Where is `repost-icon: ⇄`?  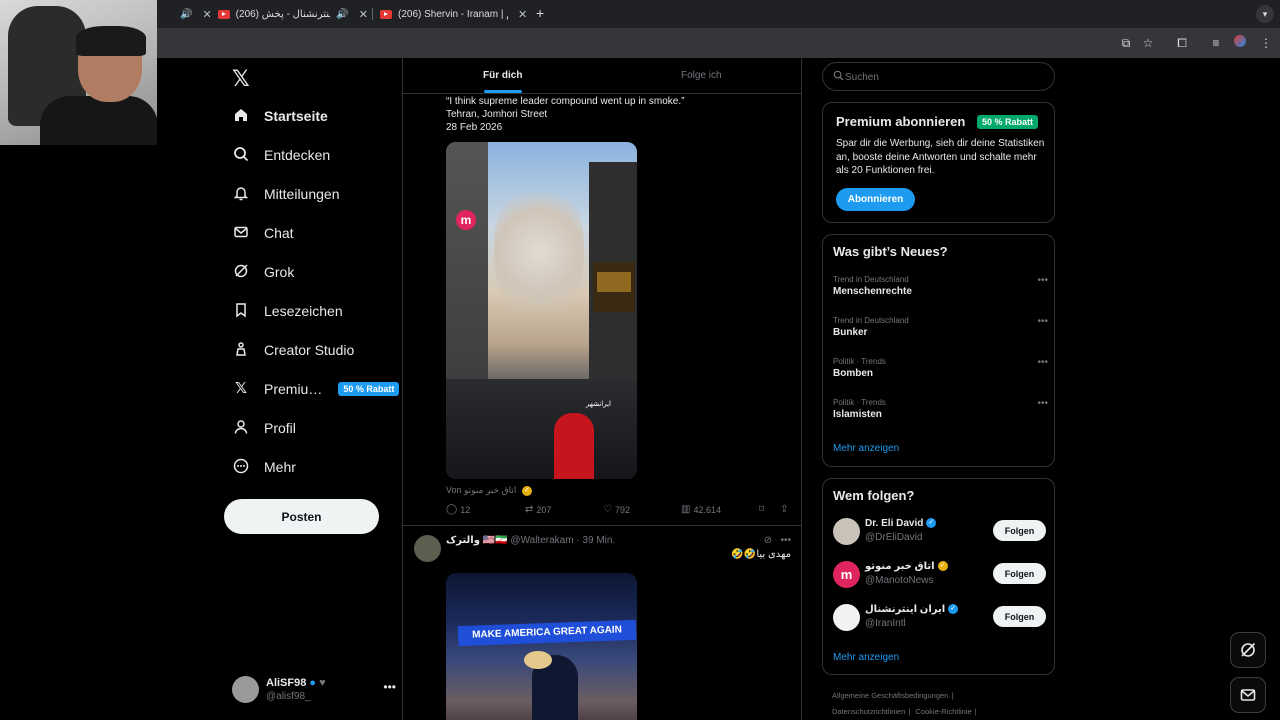 repost-icon: ⇄ is located at coordinates (529, 509).